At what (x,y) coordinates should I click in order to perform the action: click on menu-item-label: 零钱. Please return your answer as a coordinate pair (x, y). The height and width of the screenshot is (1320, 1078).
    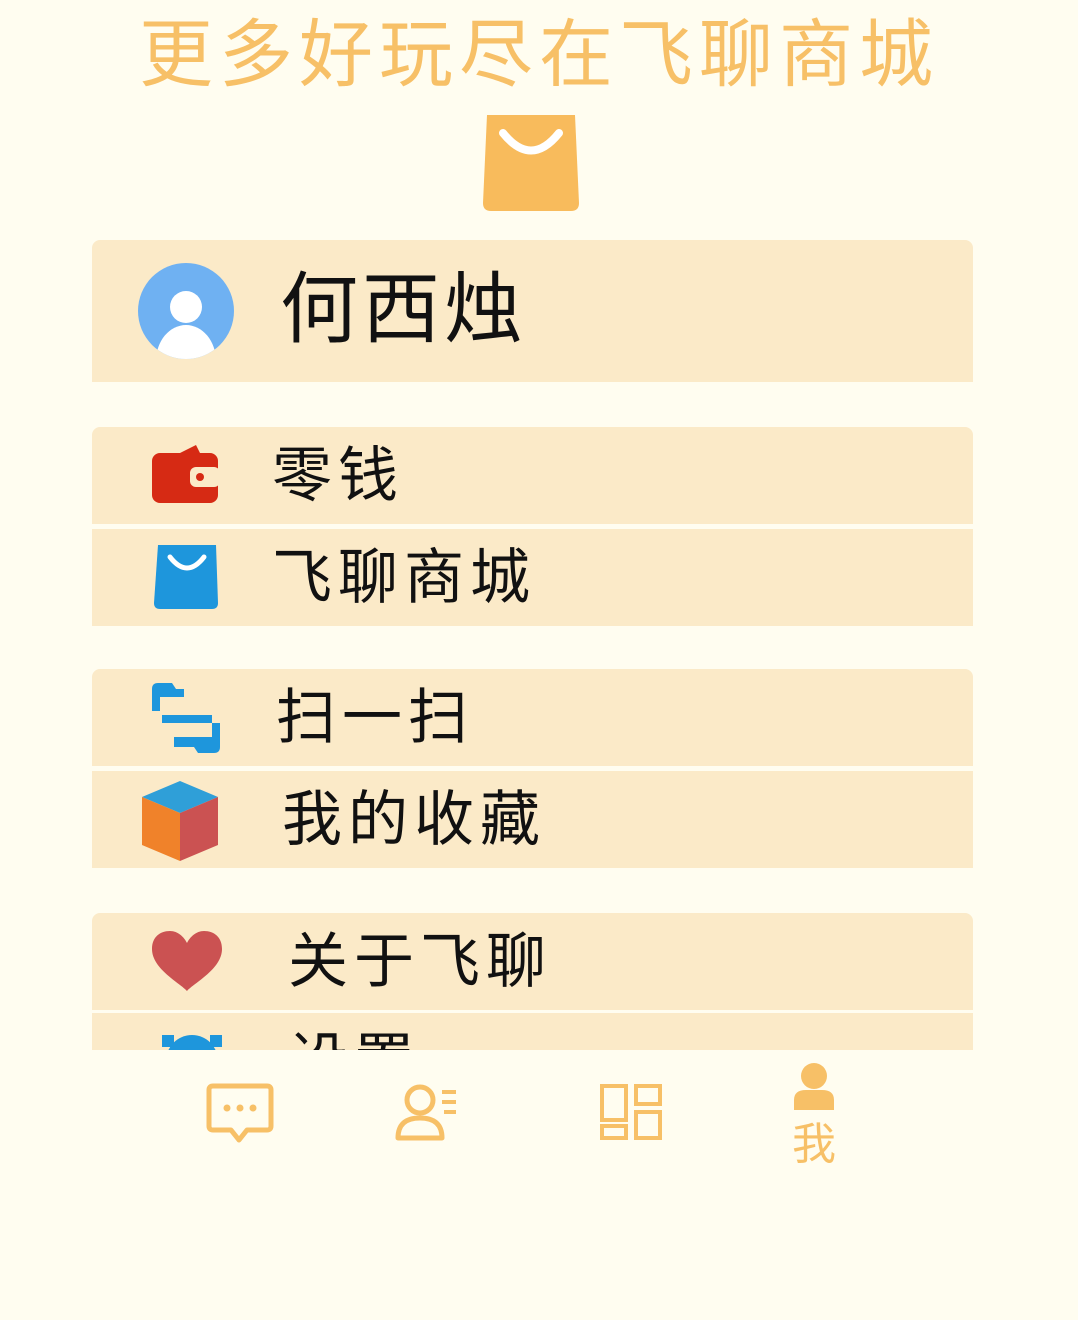
    Looking at the image, I should click on (338, 476).